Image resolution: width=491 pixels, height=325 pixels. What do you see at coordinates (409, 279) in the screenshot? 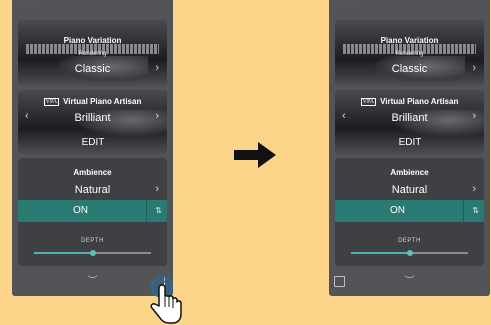
I see `chevron-down-icon: ︶` at bounding box center [409, 279].